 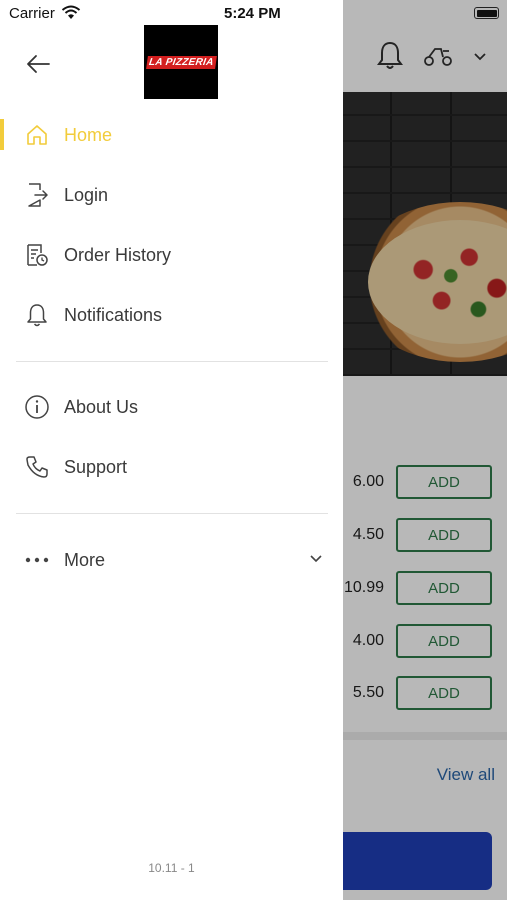 I want to click on arrow-left-icon, so click(x=38, y=64).